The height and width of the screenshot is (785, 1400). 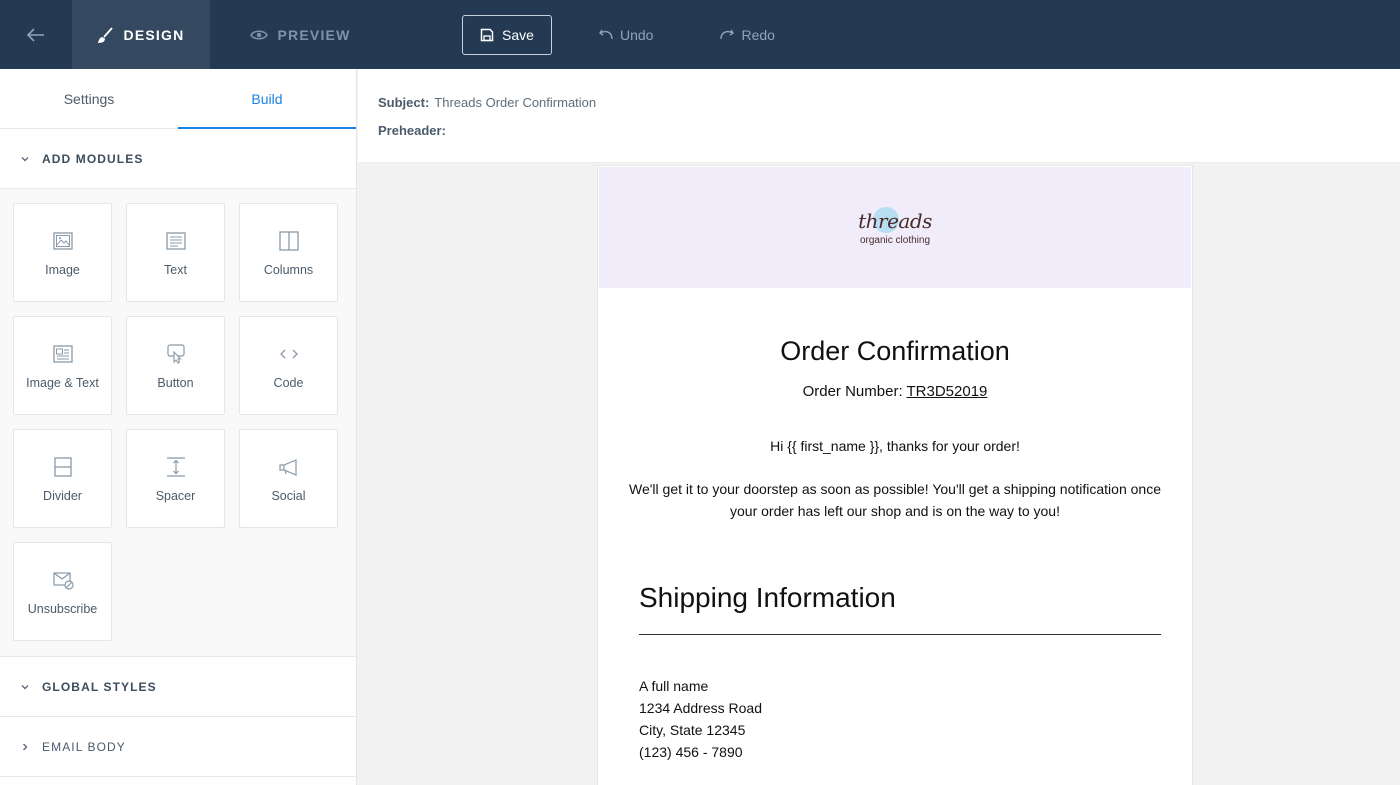 I want to click on tab-preview: PREVIEW, so click(x=300, y=34).